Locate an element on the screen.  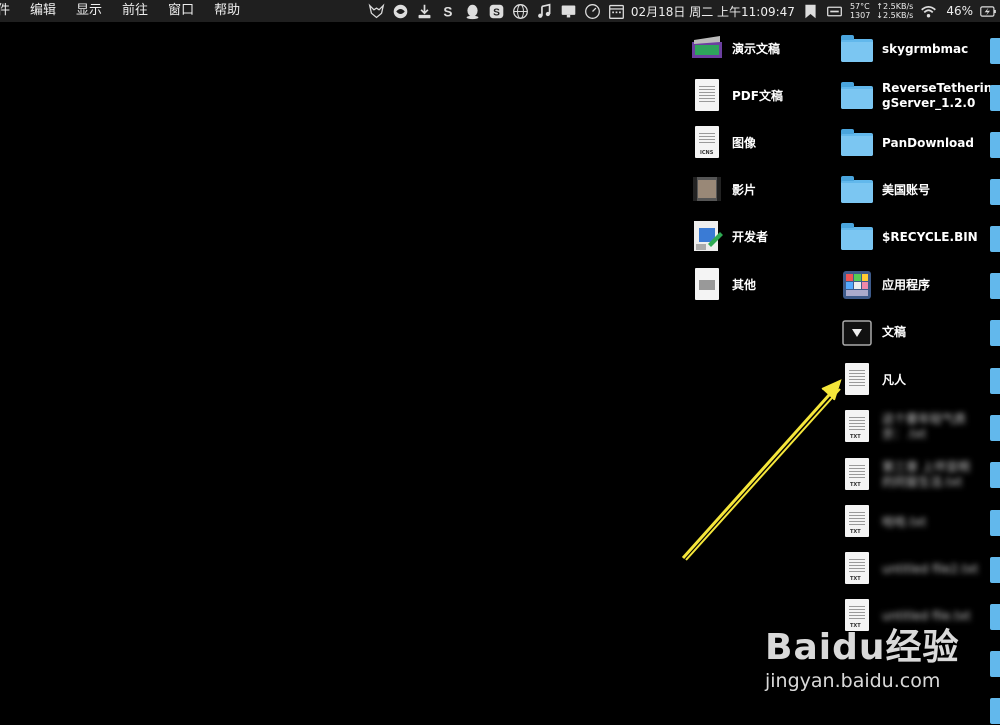
globe-icon is located at coordinates (521, 11).